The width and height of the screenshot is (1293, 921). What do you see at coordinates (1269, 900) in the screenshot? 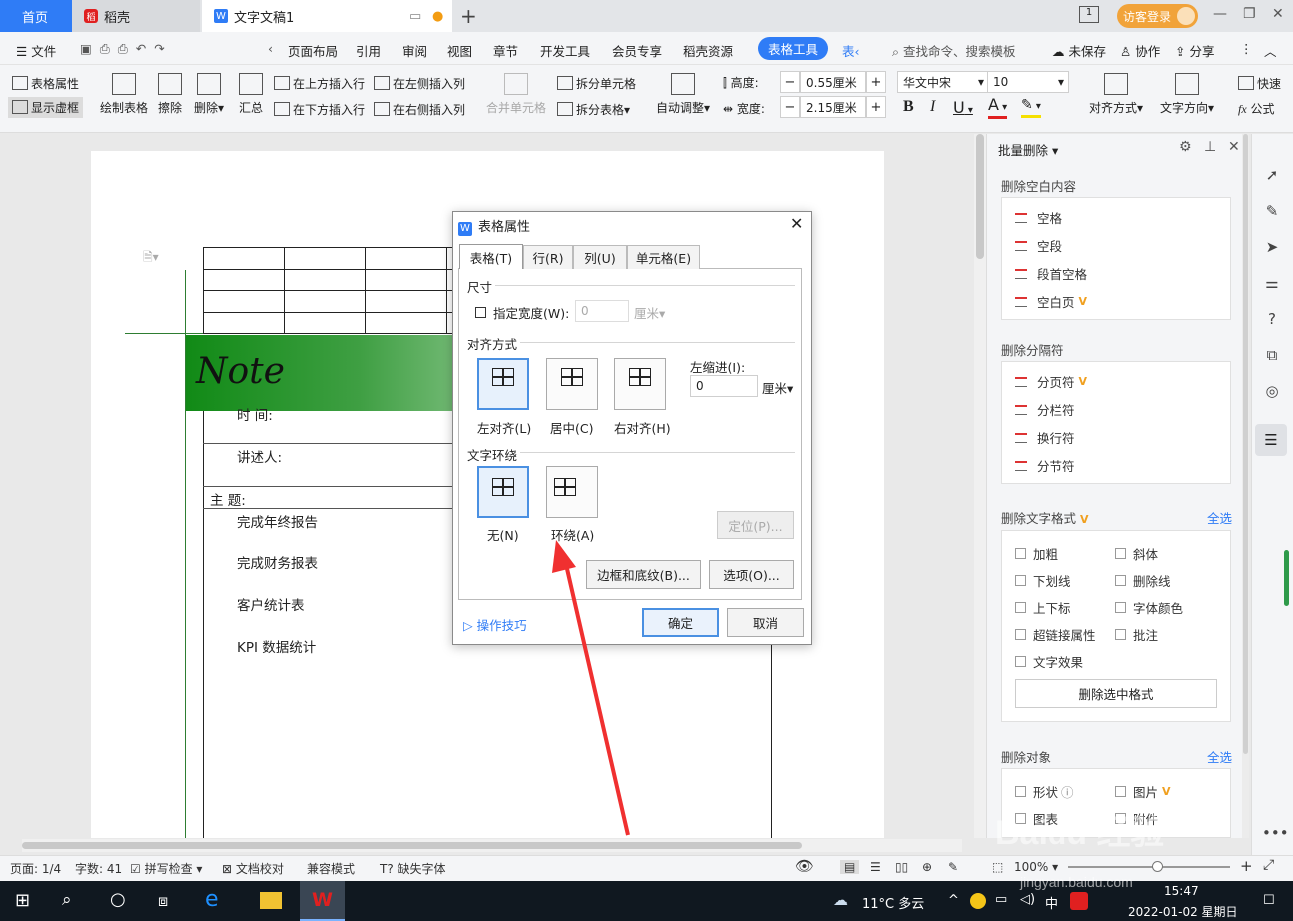
I see `notification-icon: ☐` at bounding box center [1269, 900].